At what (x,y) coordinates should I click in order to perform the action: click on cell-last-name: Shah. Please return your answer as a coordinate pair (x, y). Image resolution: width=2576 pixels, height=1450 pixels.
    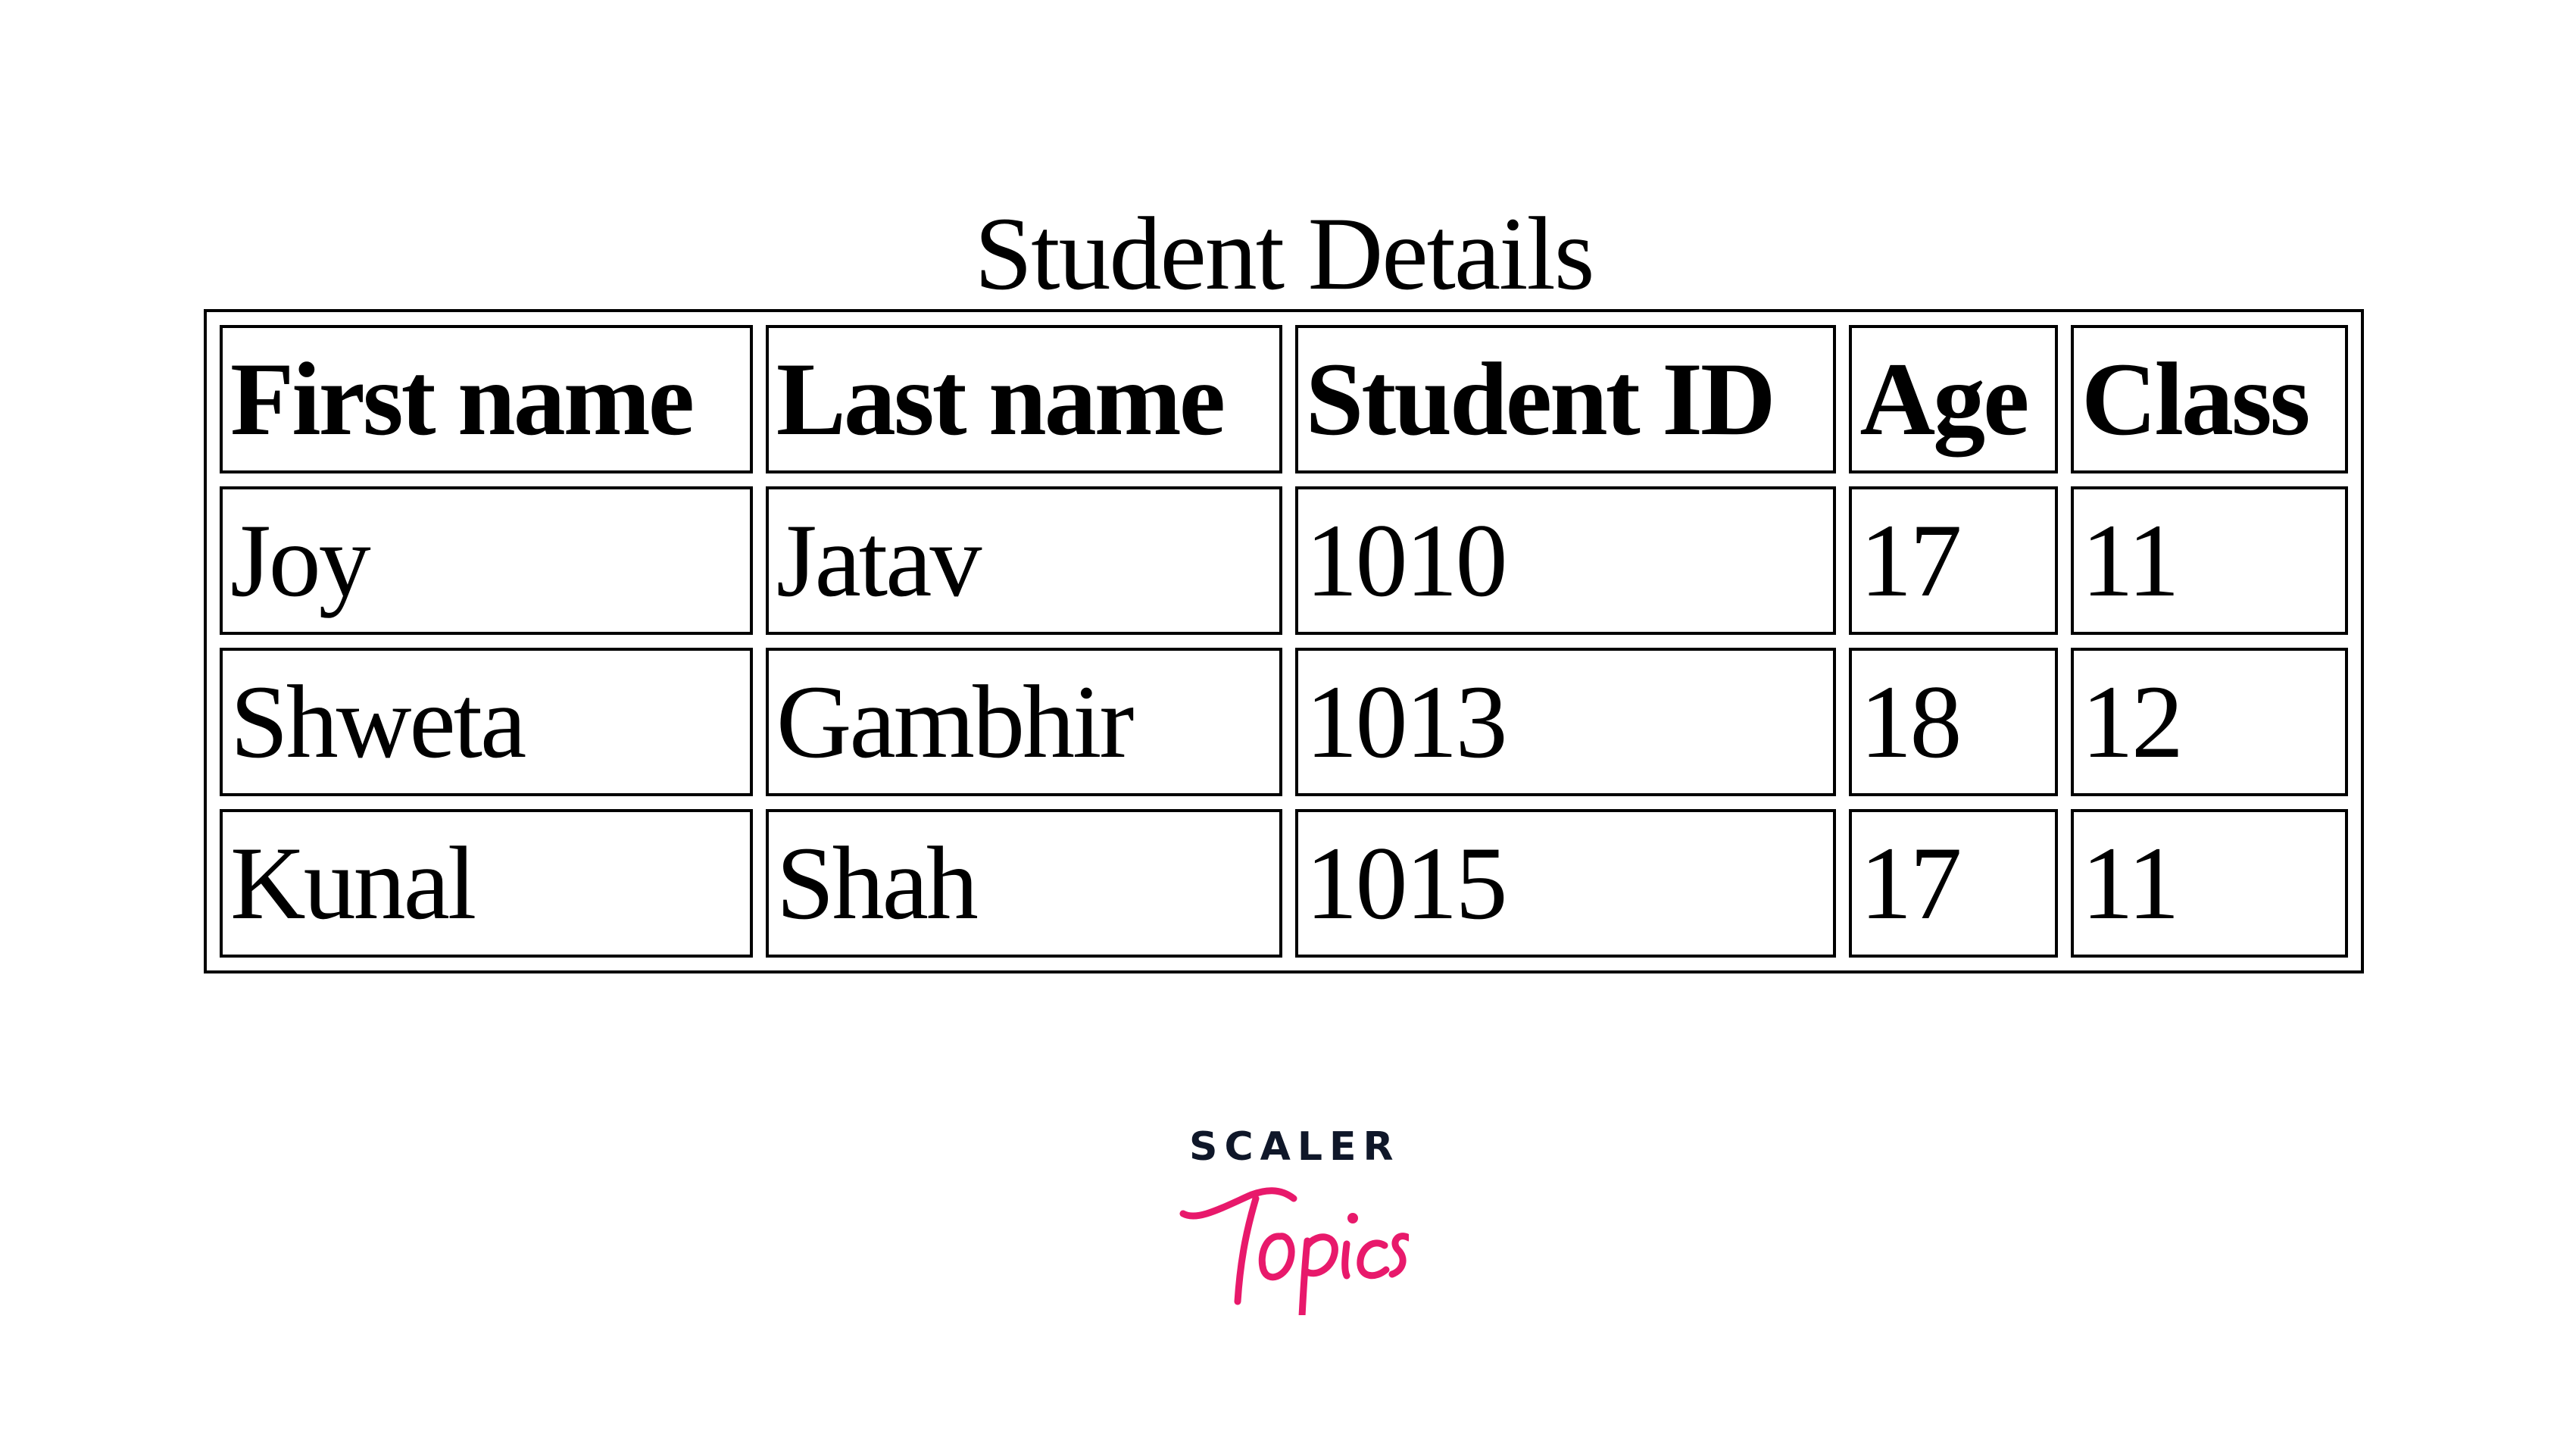
    Looking at the image, I should click on (1024, 883).